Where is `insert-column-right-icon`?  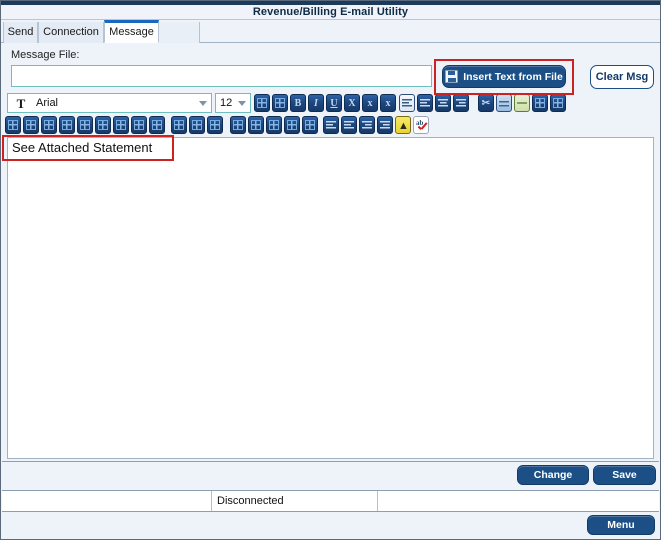 insert-column-right-icon is located at coordinates (103, 125).